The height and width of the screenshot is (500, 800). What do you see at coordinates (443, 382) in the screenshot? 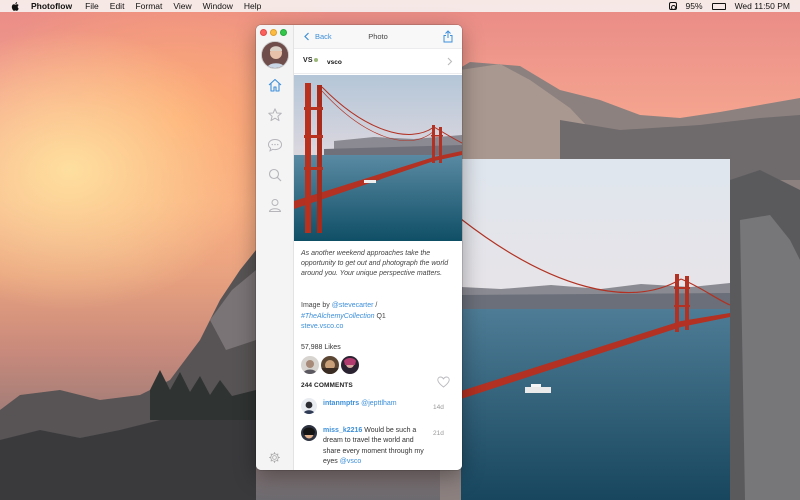
I see `heart-icon` at bounding box center [443, 382].